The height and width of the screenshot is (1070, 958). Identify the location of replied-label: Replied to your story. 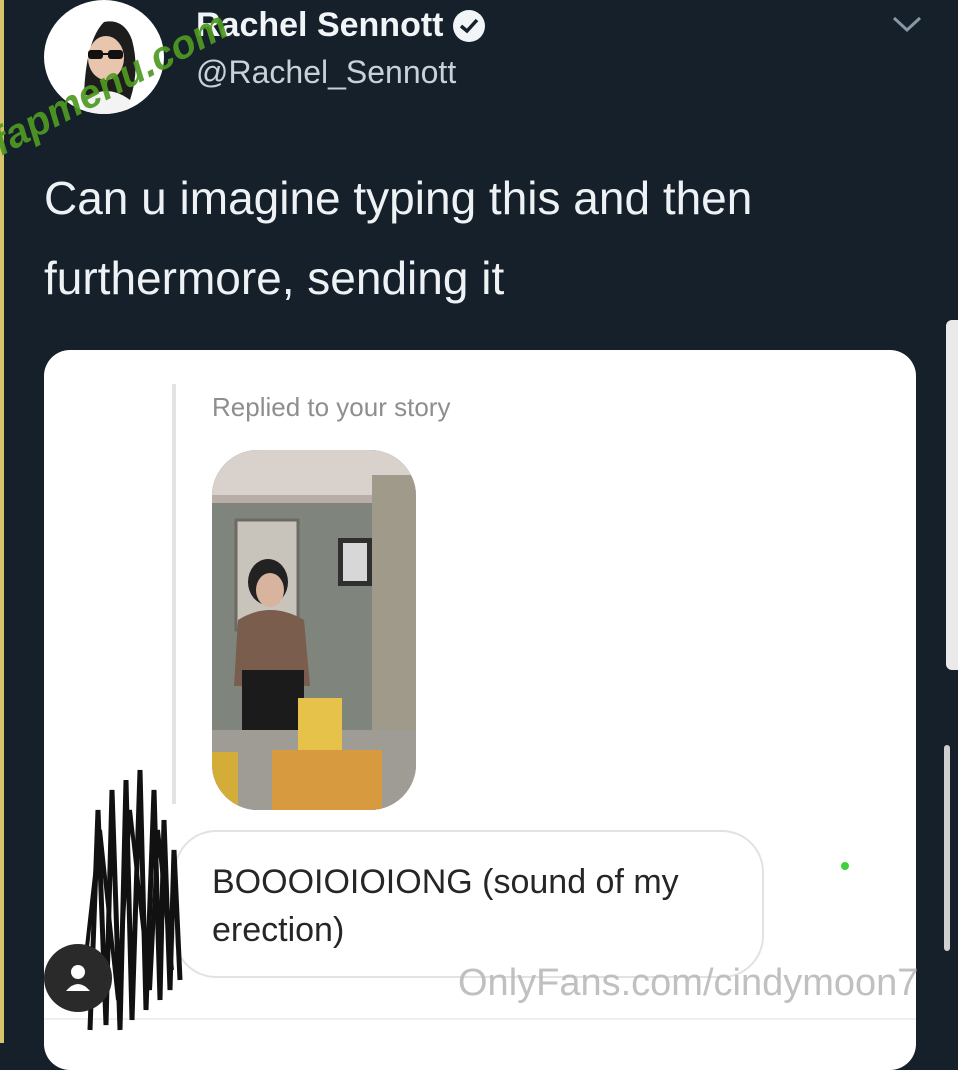
(331, 407).